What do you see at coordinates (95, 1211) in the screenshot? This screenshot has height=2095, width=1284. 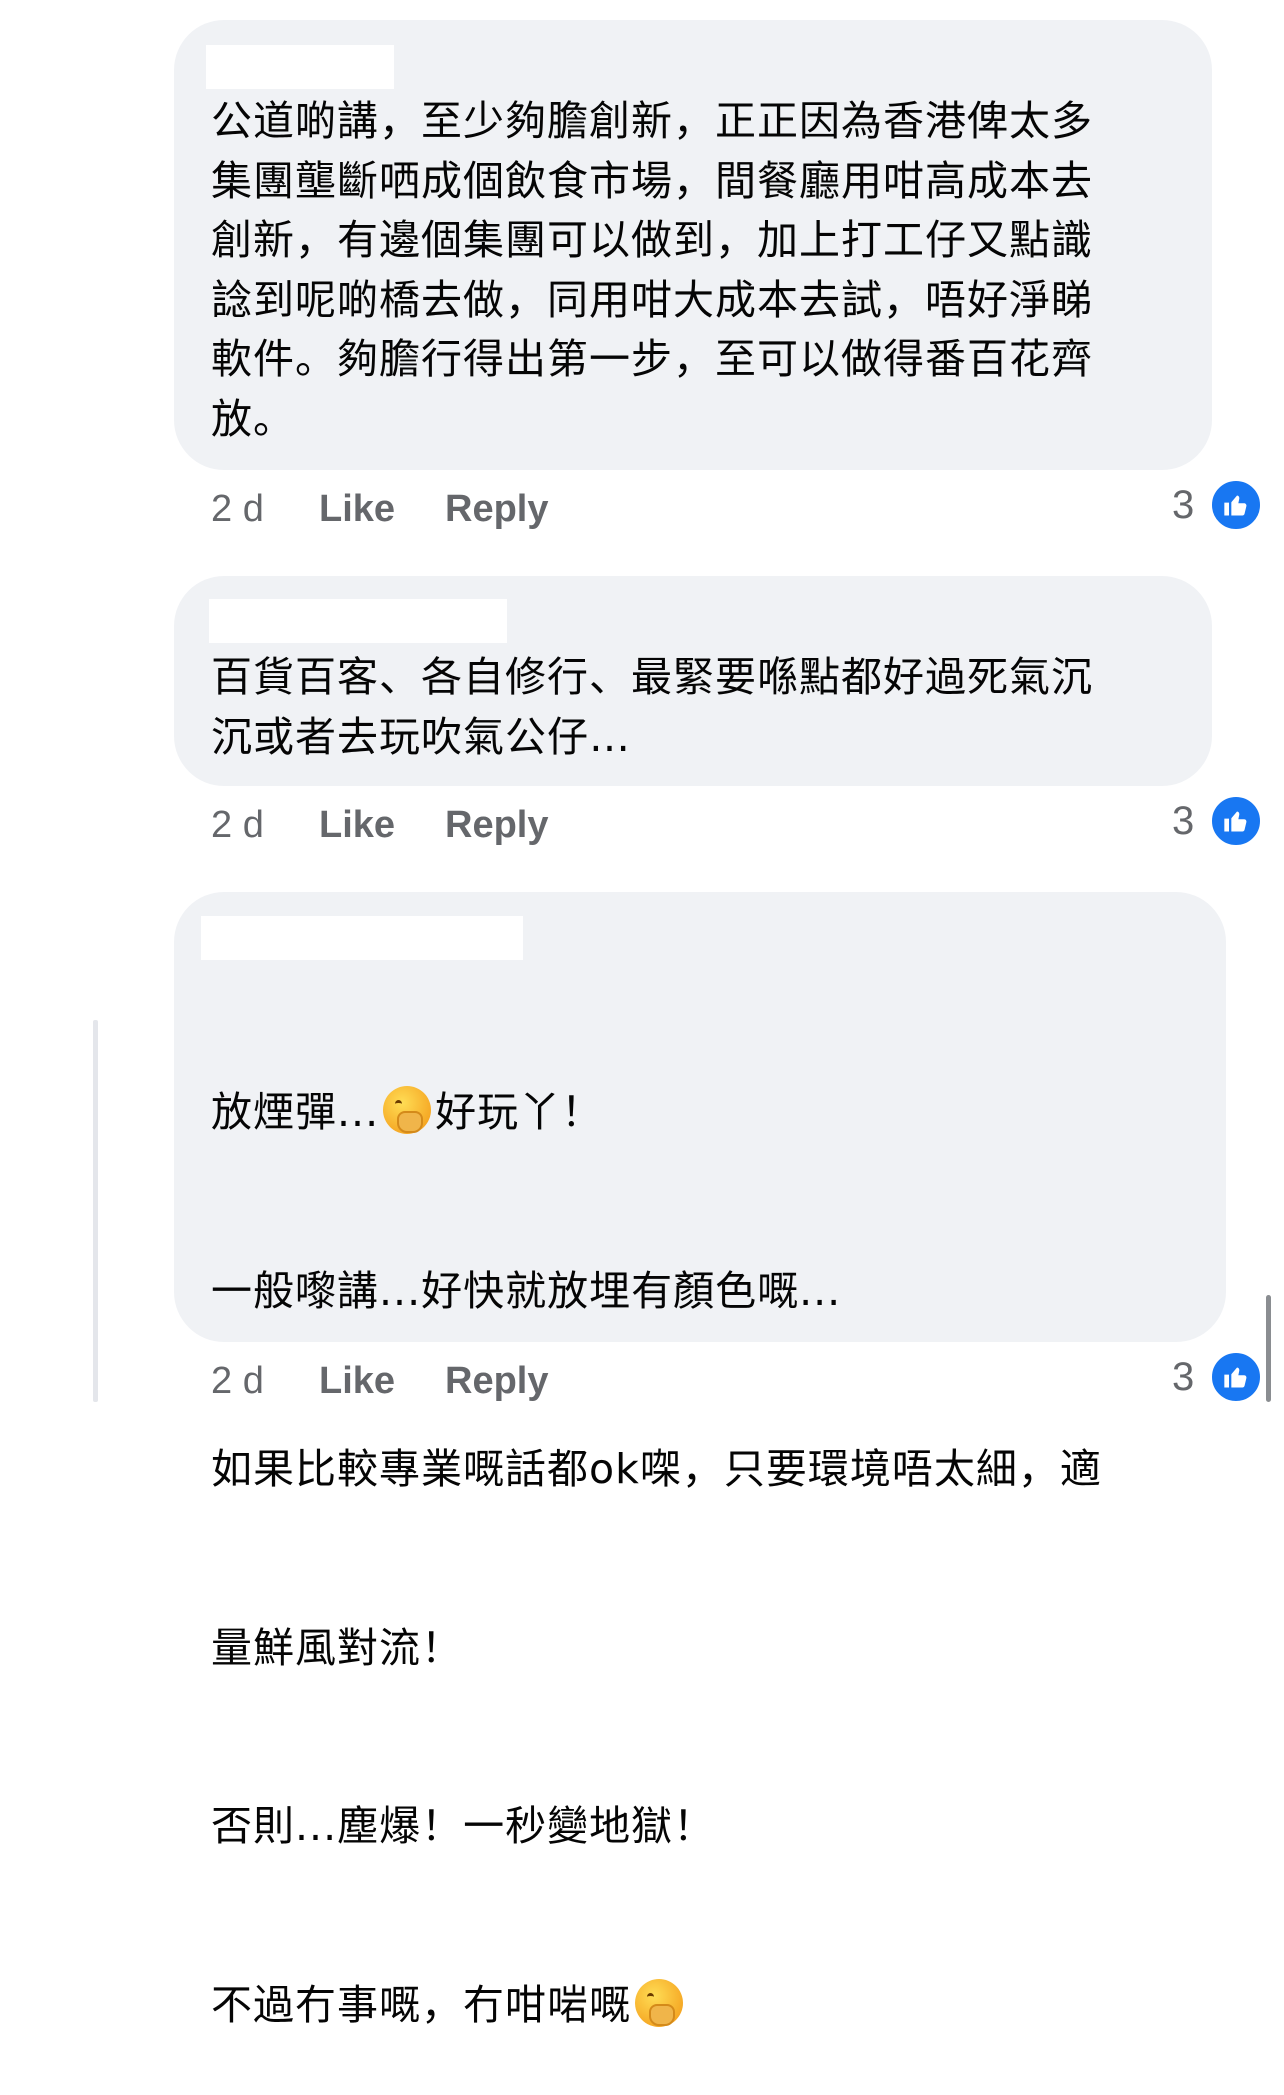 I see `reply-thread-line` at bounding box center [95, 1211].